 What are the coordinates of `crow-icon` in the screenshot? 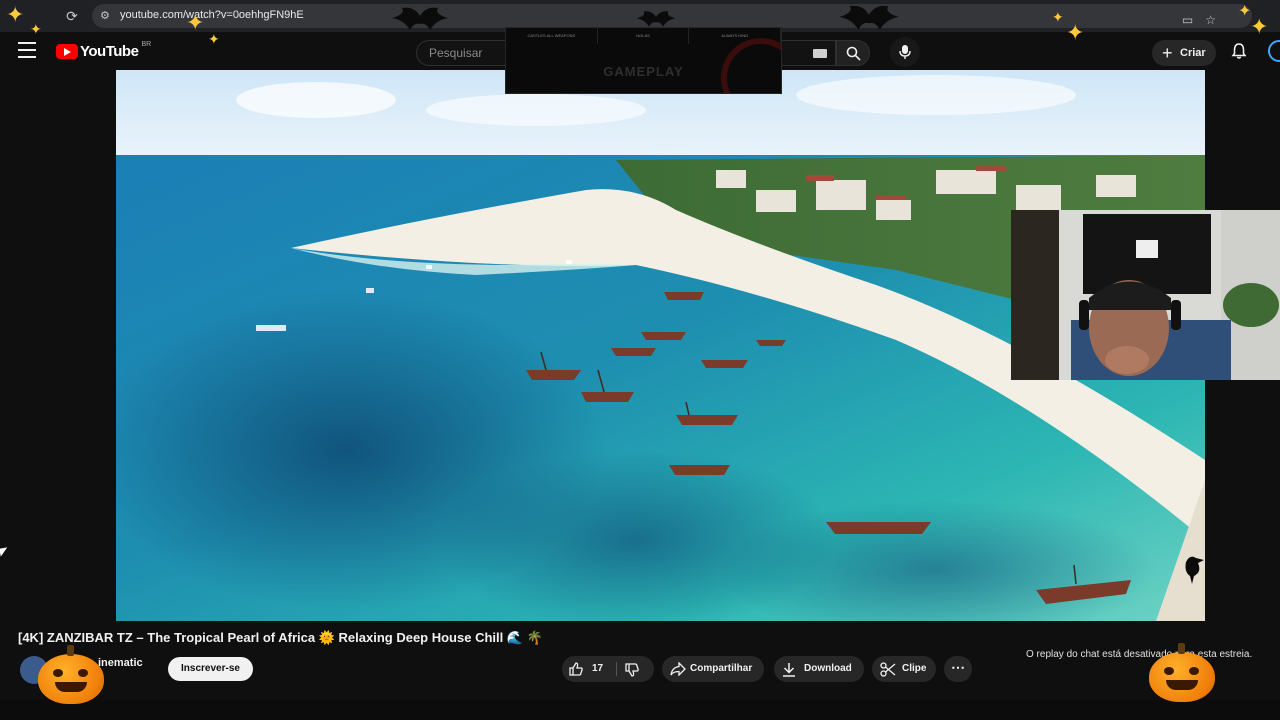 It's located at (1194, 570).